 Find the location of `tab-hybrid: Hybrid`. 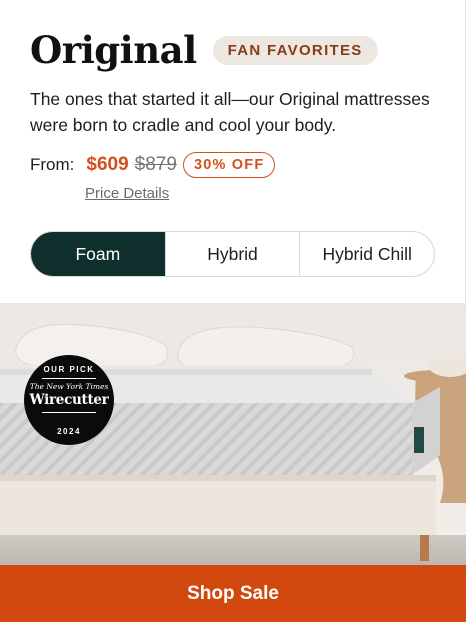

tab-hybrid: Hybrid is located at coordinates (232, 254).